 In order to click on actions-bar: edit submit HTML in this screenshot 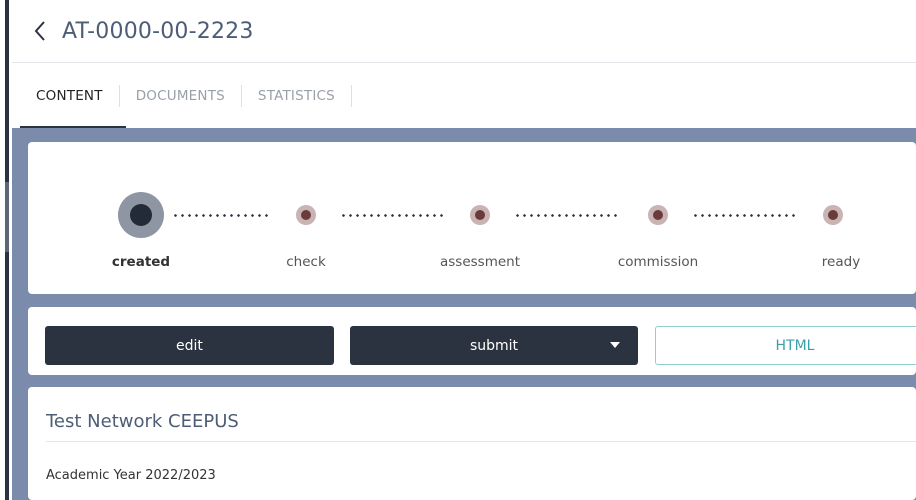, I will do `click(472, 341)`.